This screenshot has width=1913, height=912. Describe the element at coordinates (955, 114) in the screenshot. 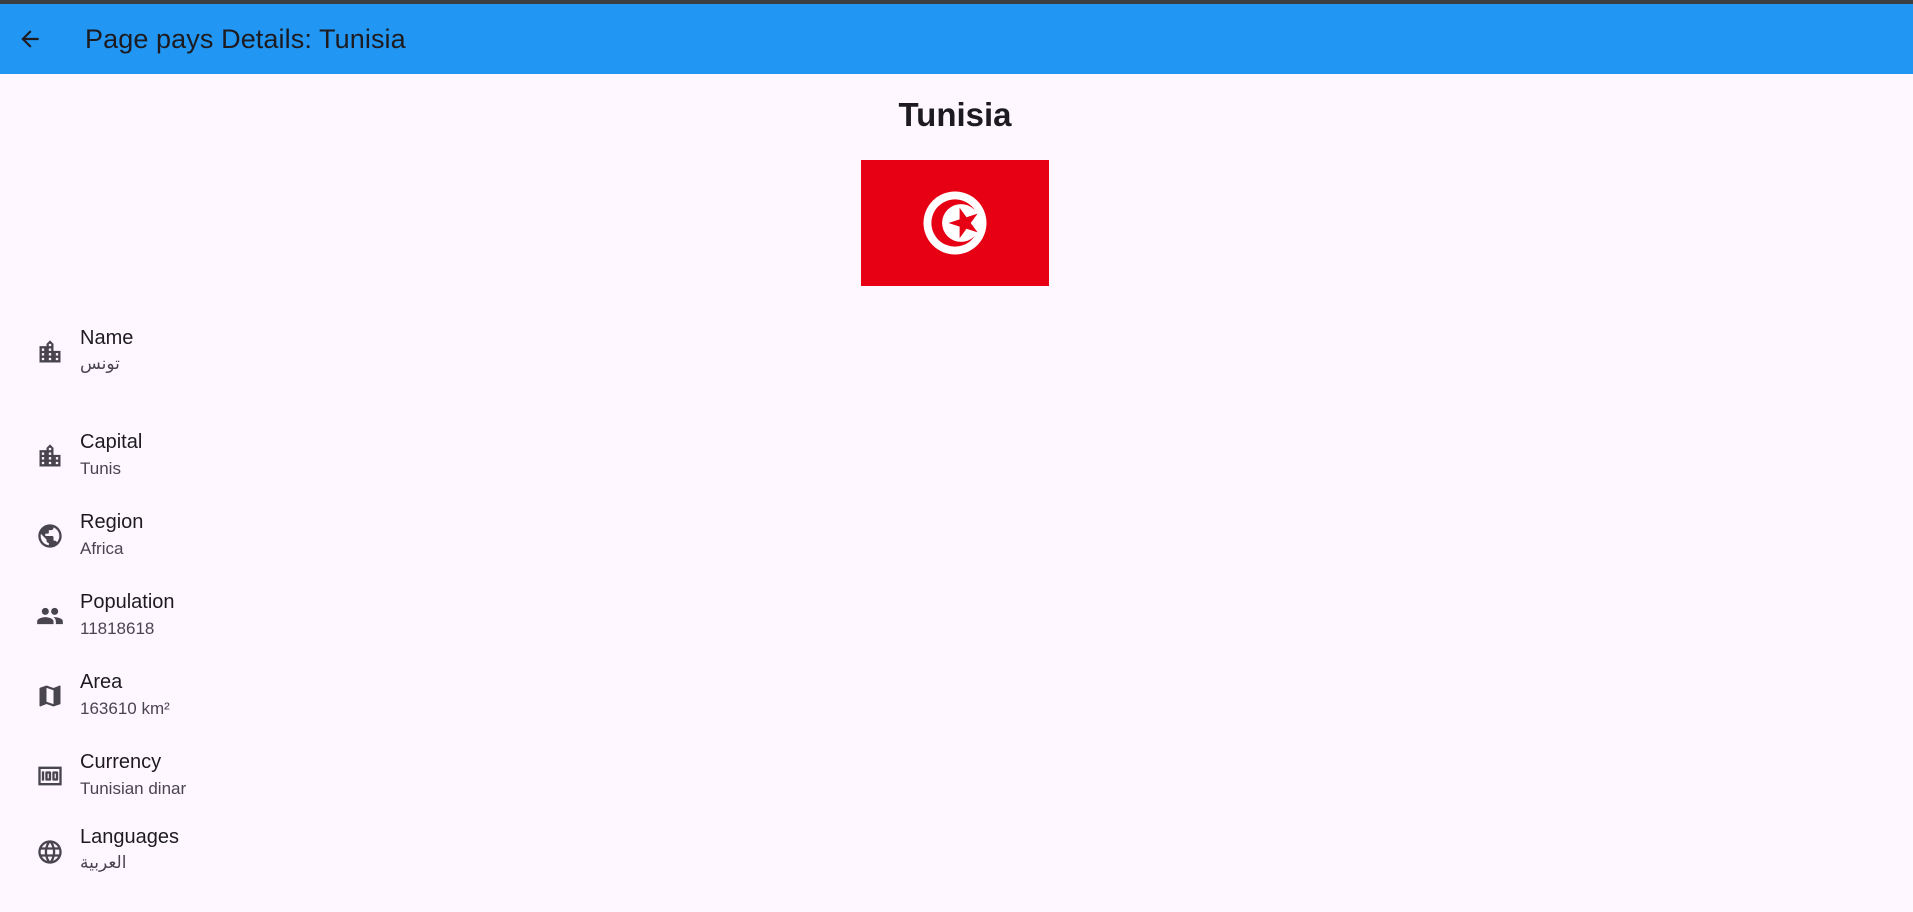

I see `country-name-heading: Tunisia` at that location.